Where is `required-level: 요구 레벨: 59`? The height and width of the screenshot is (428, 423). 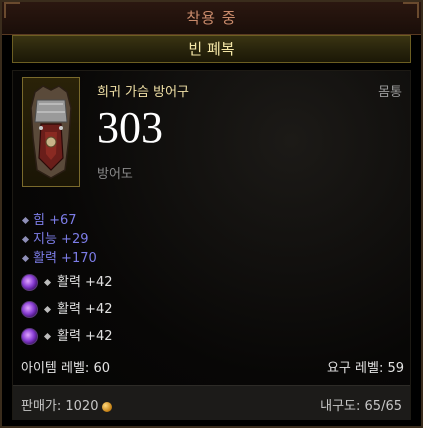
required-level: 요구 레벨: 59 is located at coordinates (365, 368).